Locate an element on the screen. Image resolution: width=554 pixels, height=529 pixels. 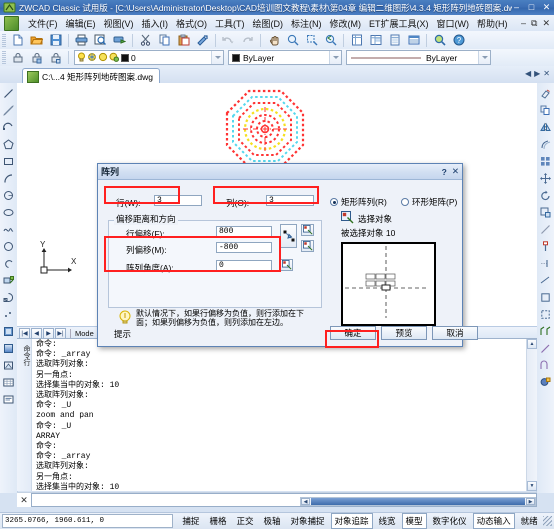
command-horizontal-scrollbar: ◀ ▶ is located at coordinates (418, 501).